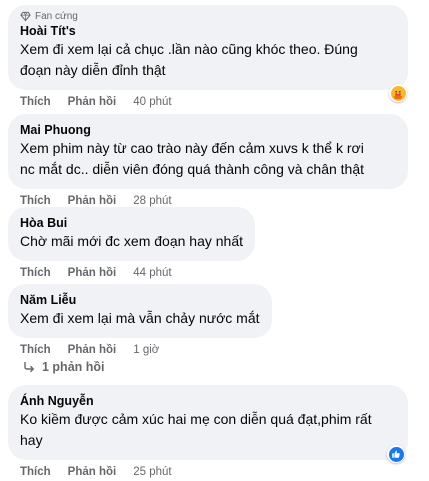 The height and width of the screenshot is (481, 429). What do you see at coordinates (146, 350) in the screenshot?
I see `timestamp: 1 giờ` at bounding box center [146, 350].